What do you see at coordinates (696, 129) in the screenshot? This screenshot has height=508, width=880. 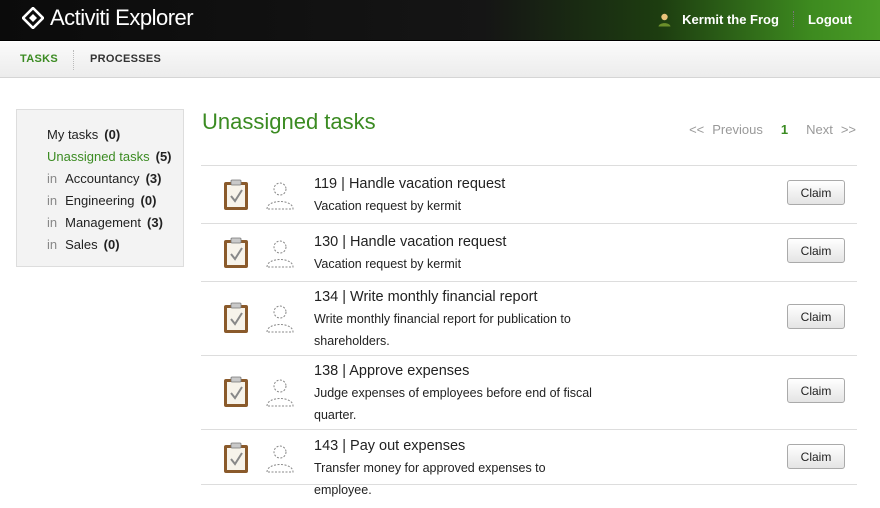 I see `prev-arrows: <<` at bounding box center [696, 129].